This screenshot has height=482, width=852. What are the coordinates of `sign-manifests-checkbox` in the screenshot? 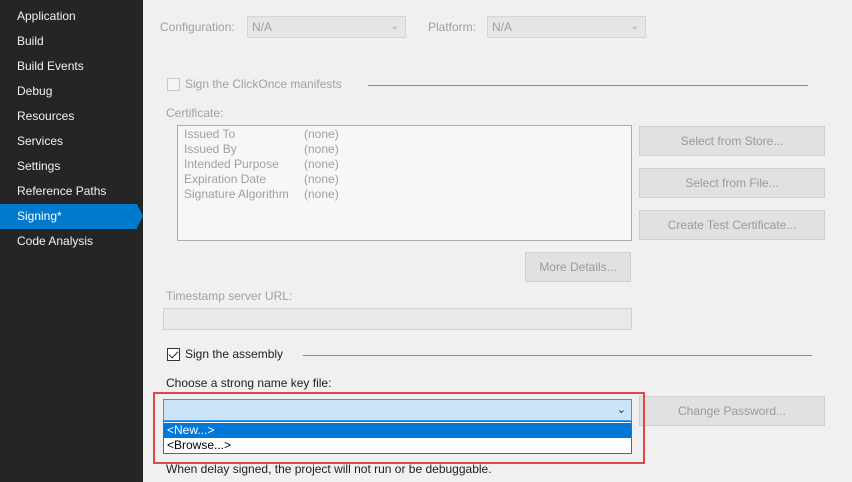 It's located at (173, 84).